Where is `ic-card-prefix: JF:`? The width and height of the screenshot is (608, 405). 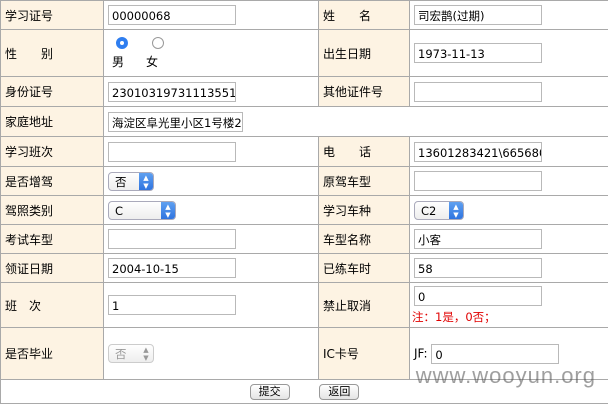
ic-card-prefix: JF: is located at coordinates (421, 353).